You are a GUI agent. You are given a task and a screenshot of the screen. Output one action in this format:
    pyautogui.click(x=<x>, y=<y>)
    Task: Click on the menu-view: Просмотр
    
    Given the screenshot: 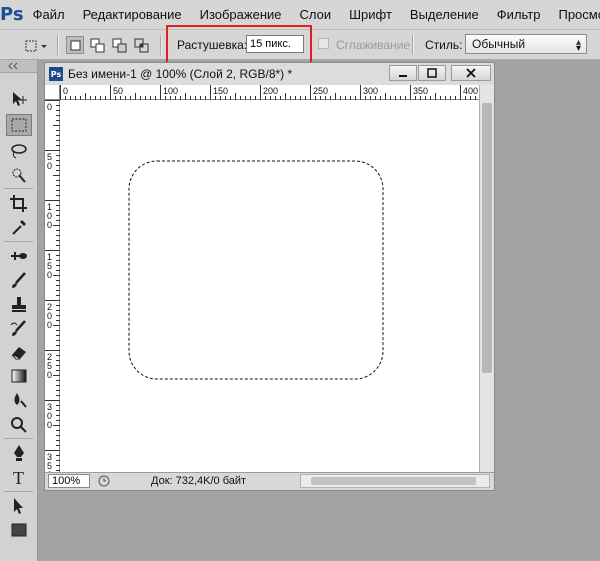 What is the action you would take?
    pyautogui.click(x=574, y=14)
    